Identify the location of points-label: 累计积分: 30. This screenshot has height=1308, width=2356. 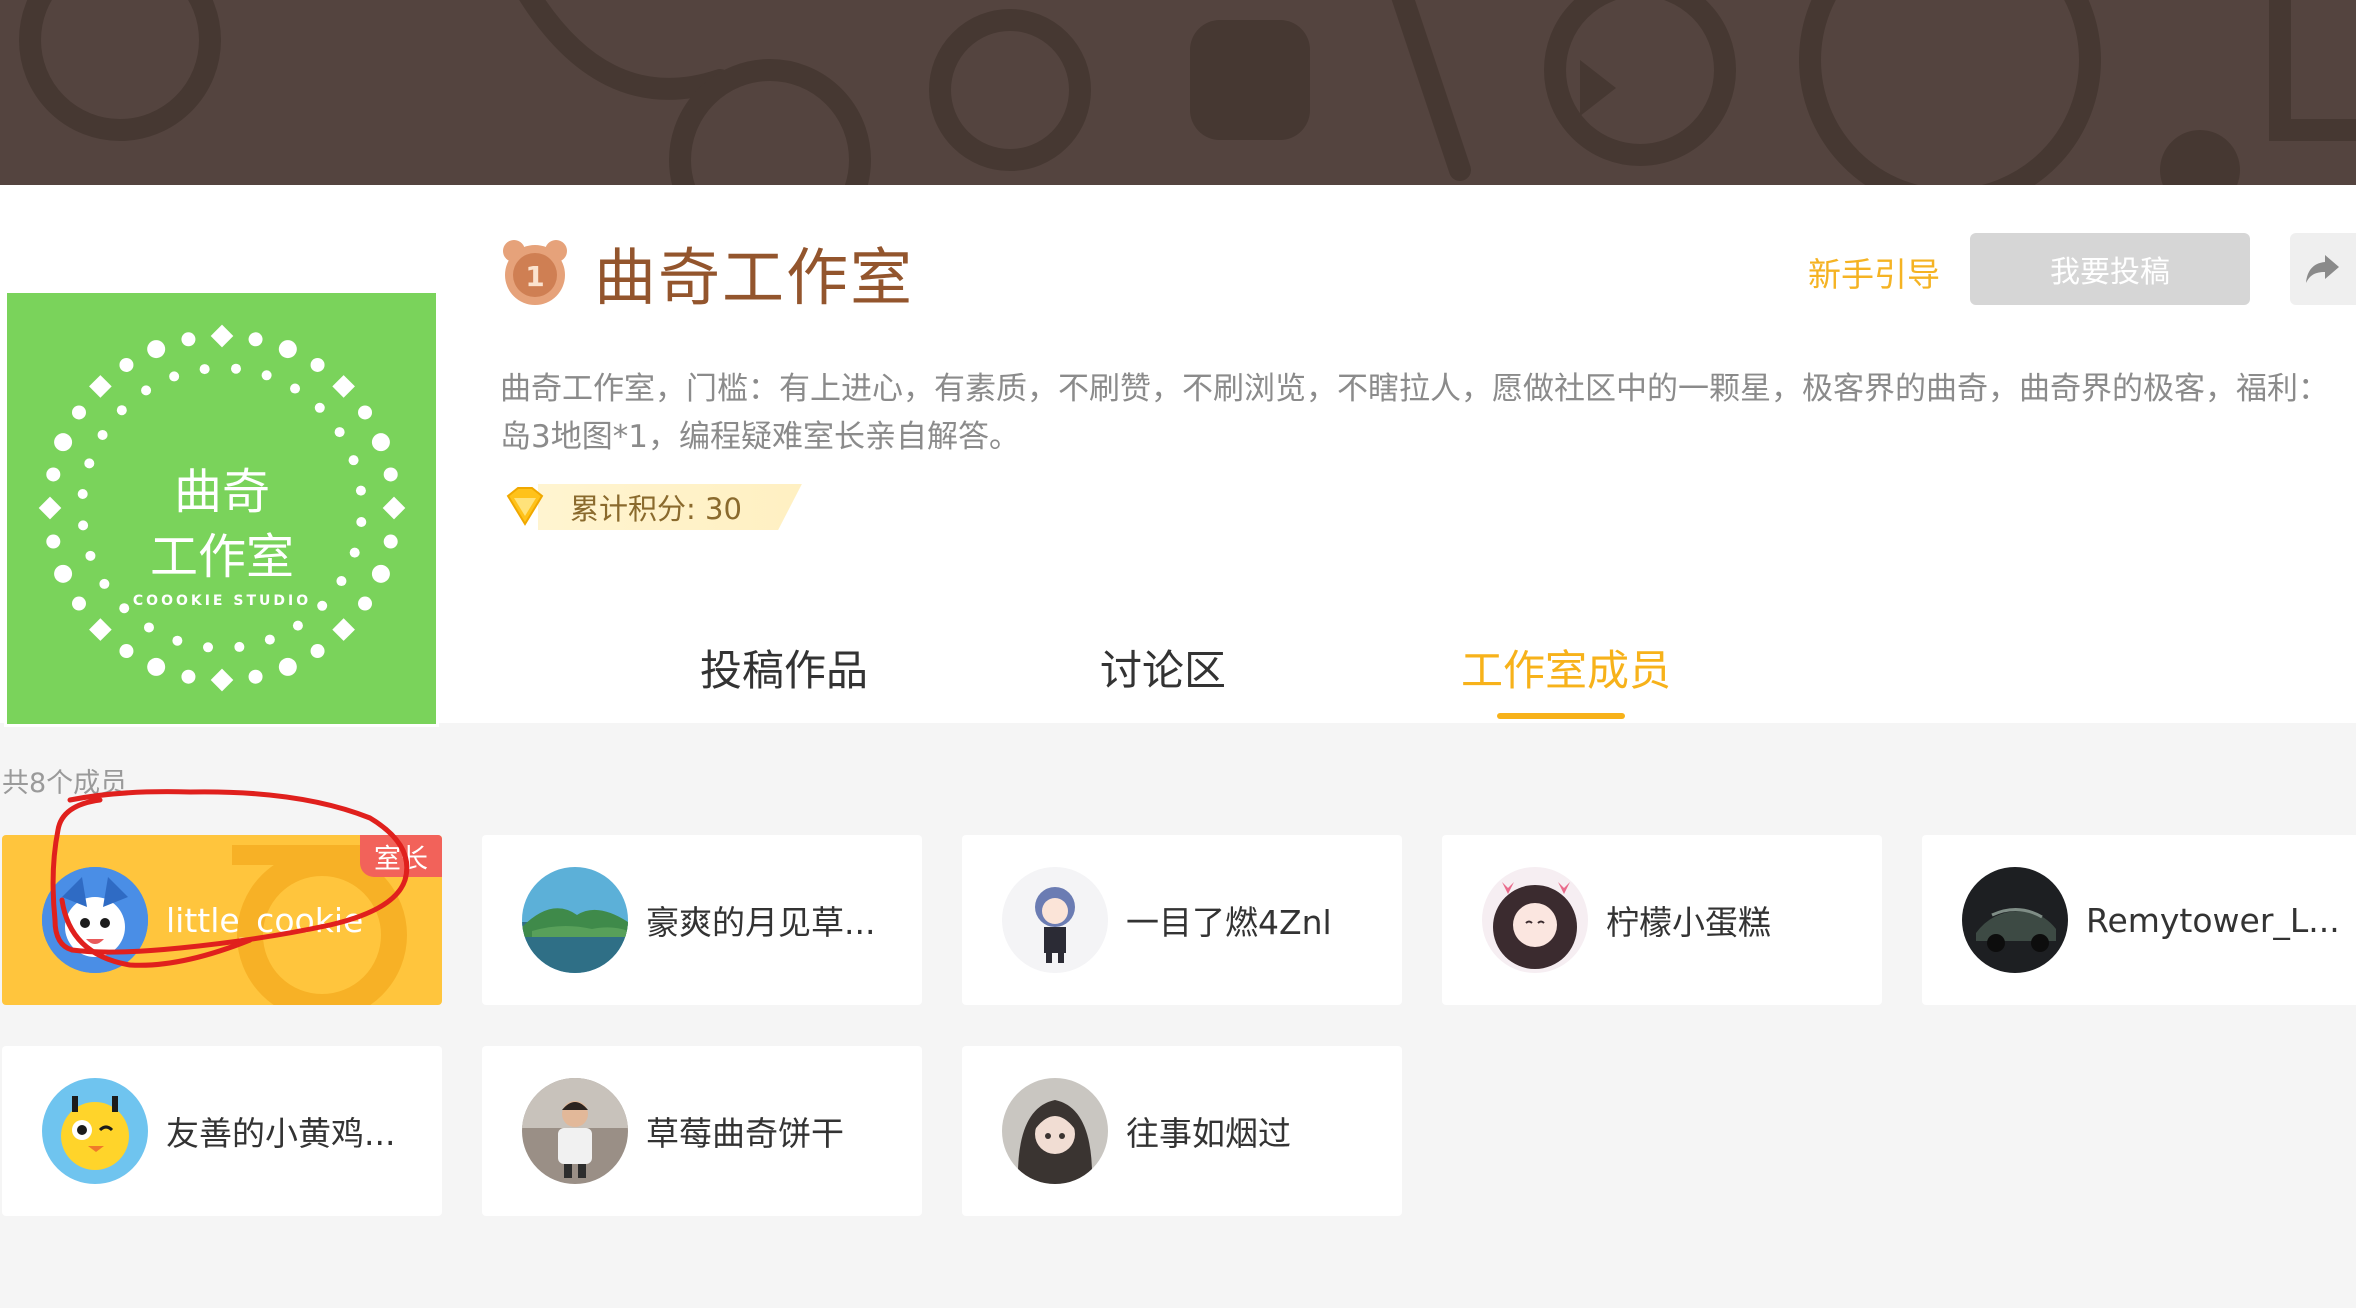
(670, 507).